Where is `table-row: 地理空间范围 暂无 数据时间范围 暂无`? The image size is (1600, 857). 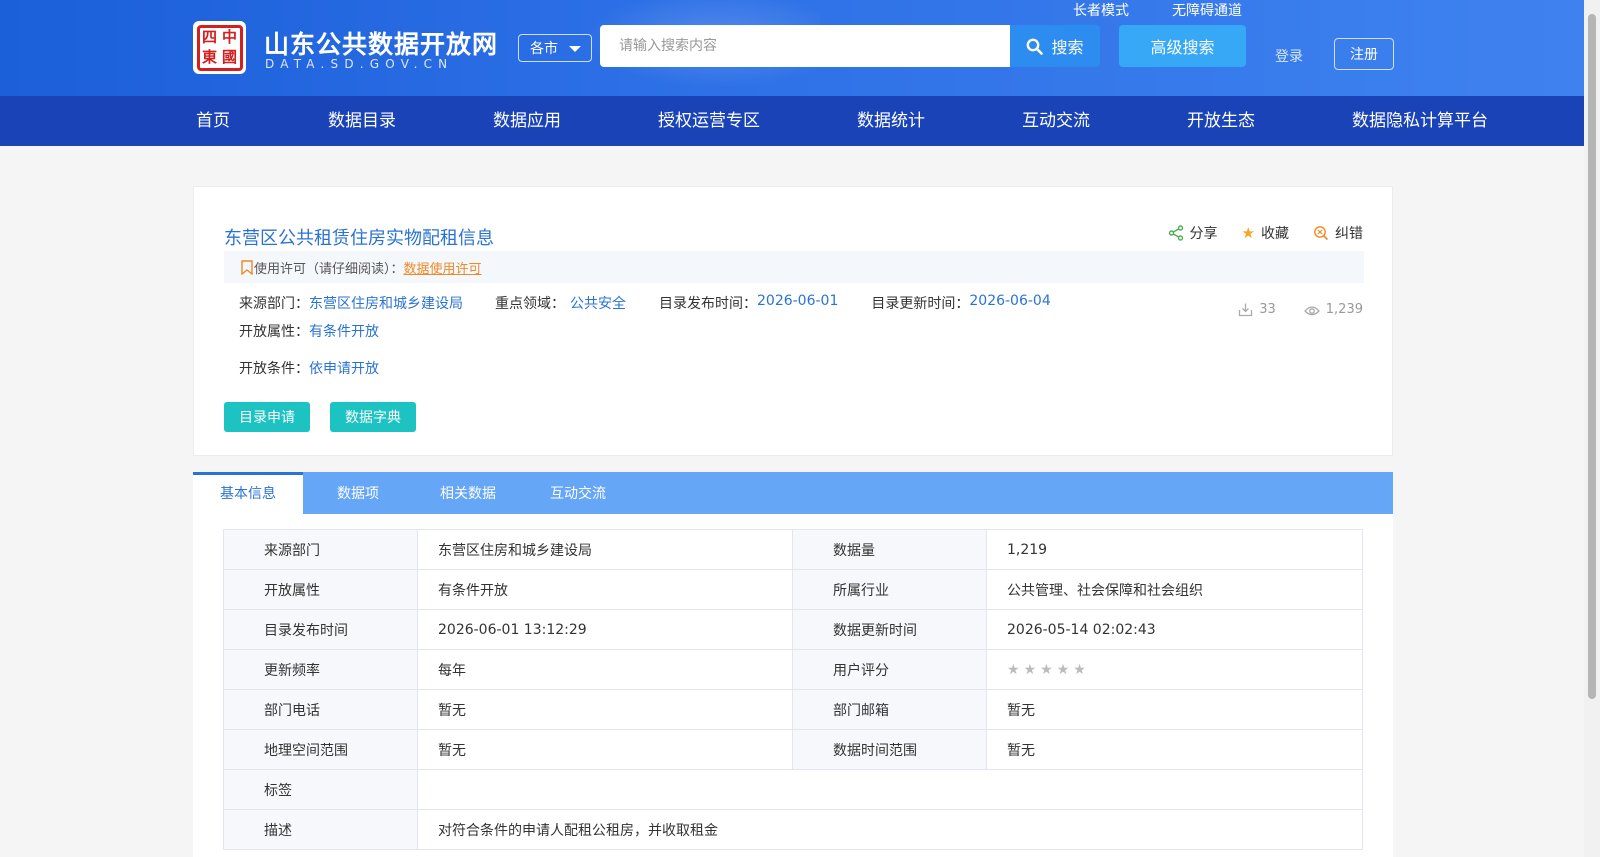
table-row: 地理空间范围 暂无 数据时间范围 暂无 is located at coordinates (793, 749).